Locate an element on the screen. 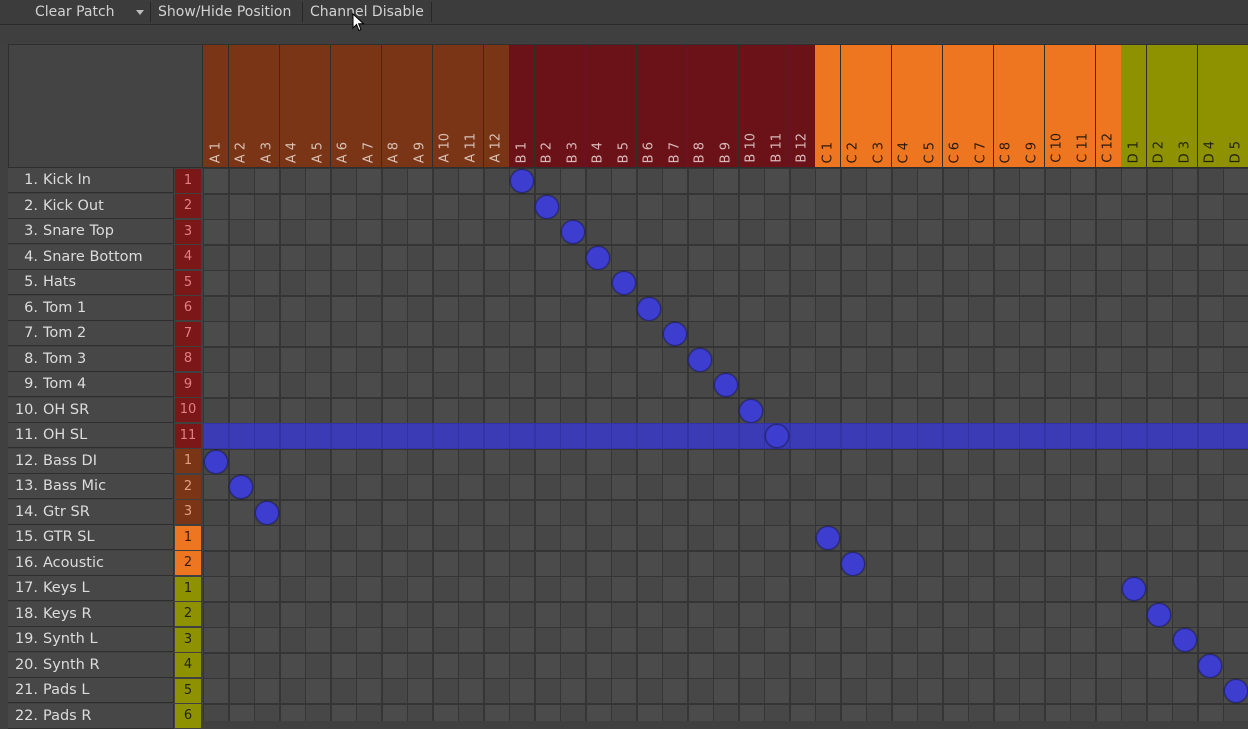 Image resolution: width=1248 pixels, height=729 pixels. column-header: A 12 is located at coordinates (496, 106).